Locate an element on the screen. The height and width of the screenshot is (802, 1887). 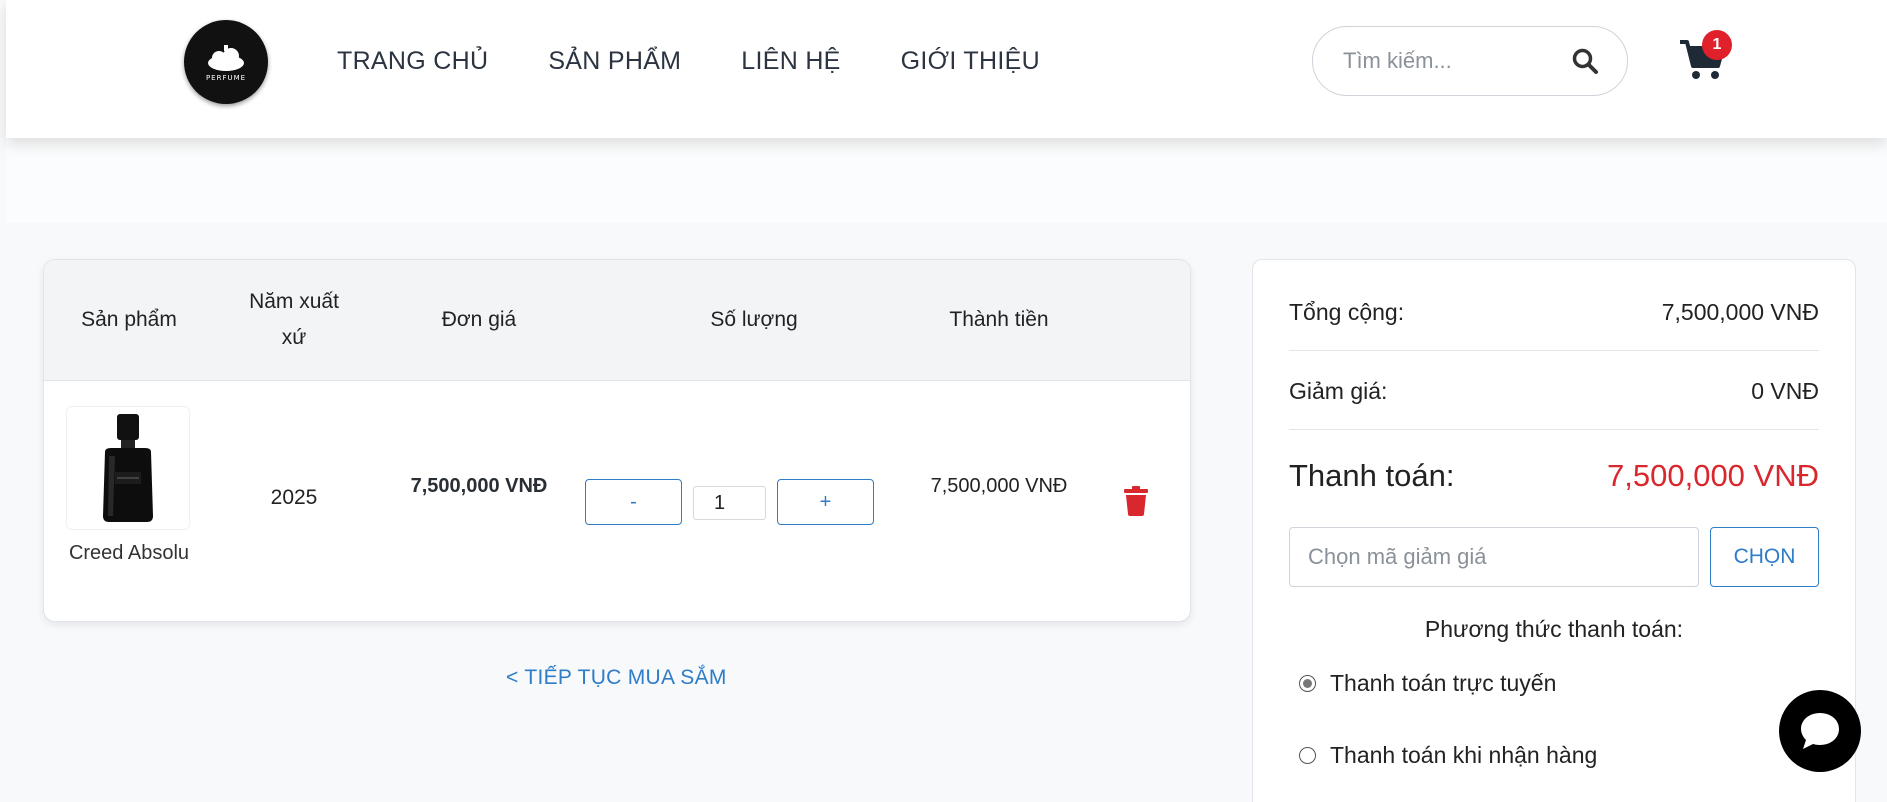
site-logo: PERFUME is located at coordinates (226, 62).